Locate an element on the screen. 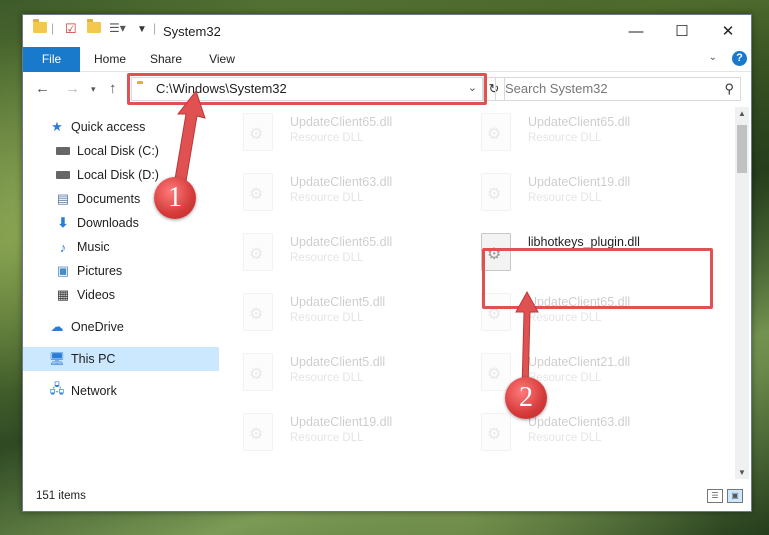  sidebar-item-label: Local Disk (D:) is located at coordinates (118, 175).